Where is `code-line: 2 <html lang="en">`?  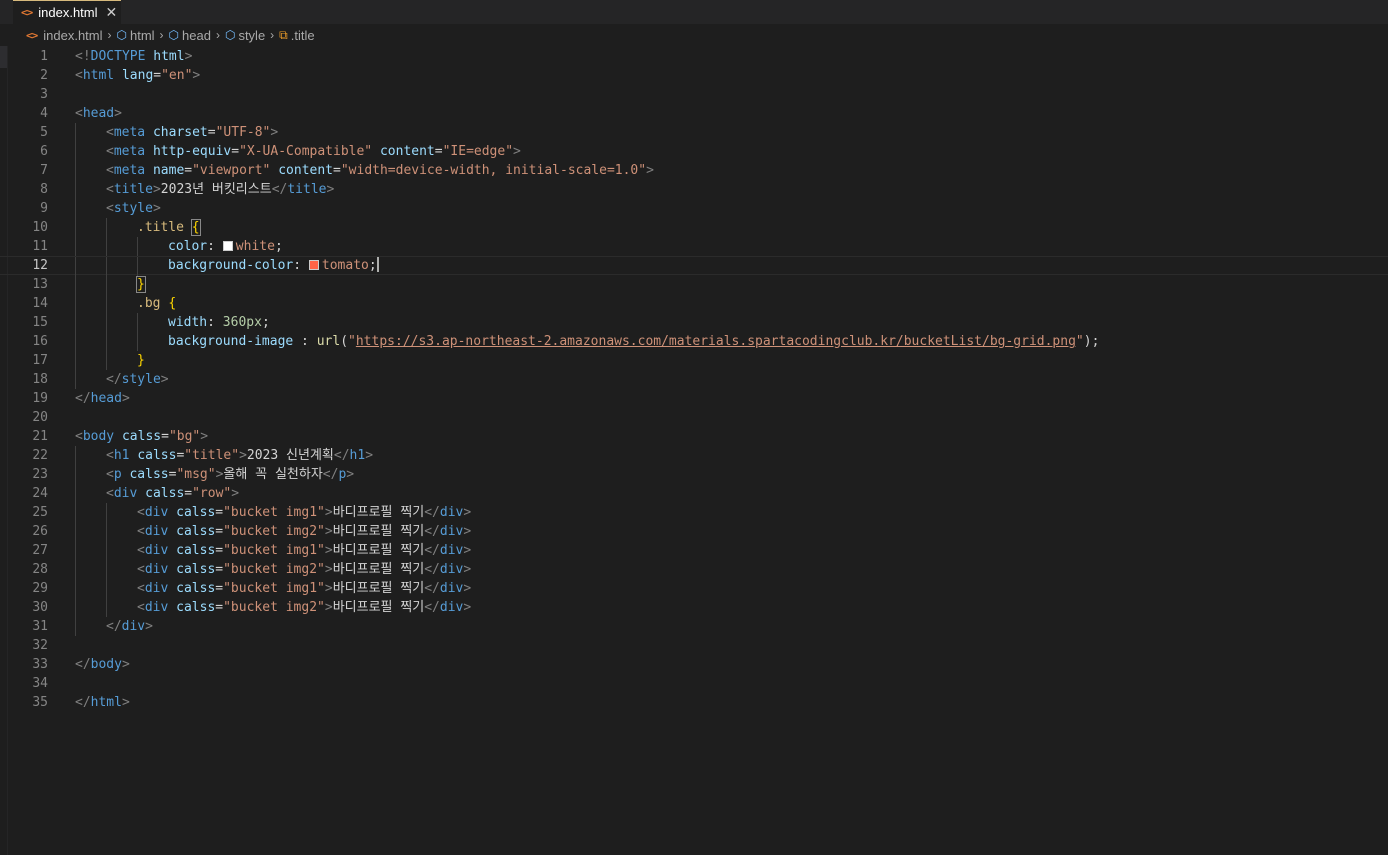
code-line: 2 <html lang="en"> is located at coordinates (694, 75).